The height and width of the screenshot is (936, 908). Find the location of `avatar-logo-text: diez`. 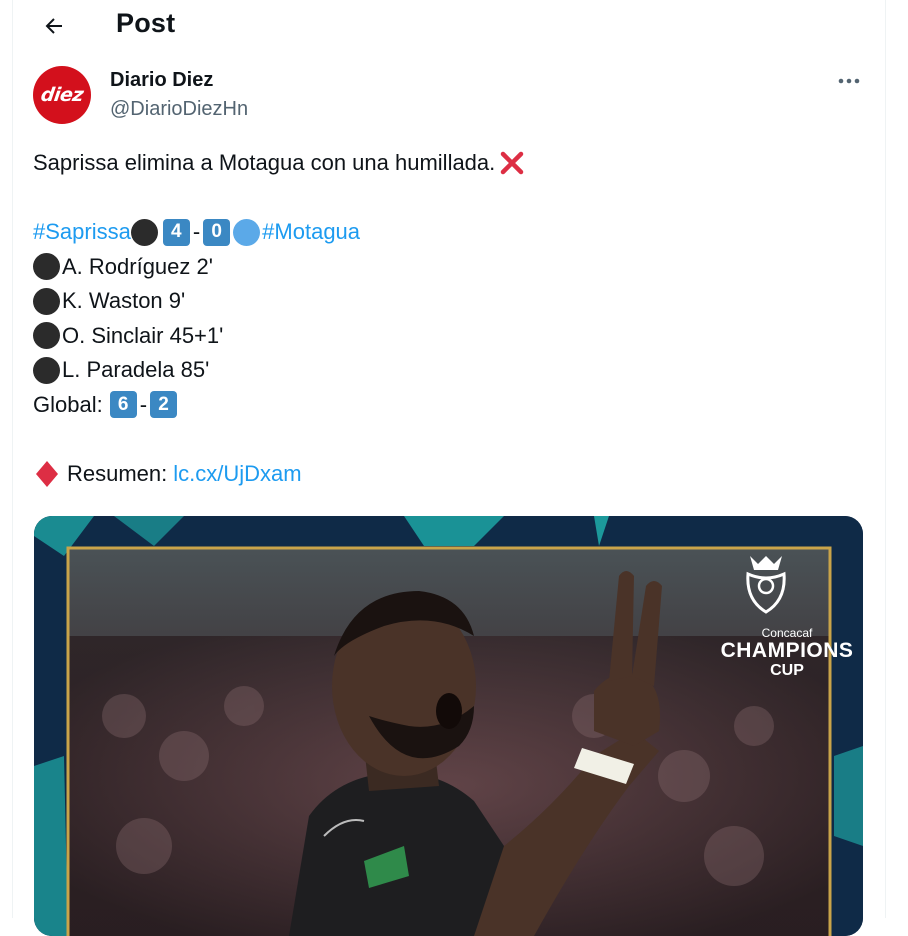

avatar-logo-text: diez is located at coordinates (62, 95).